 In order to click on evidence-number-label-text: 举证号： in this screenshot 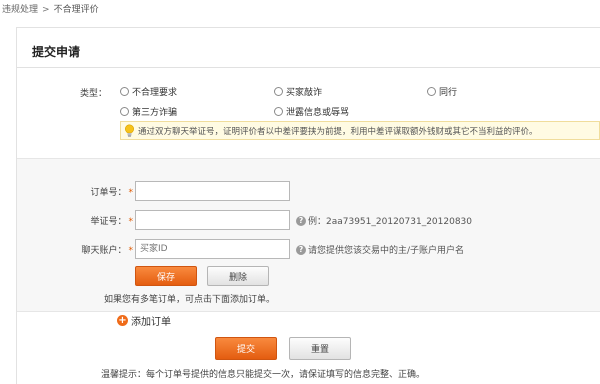, I will do `click(108, 222)`.